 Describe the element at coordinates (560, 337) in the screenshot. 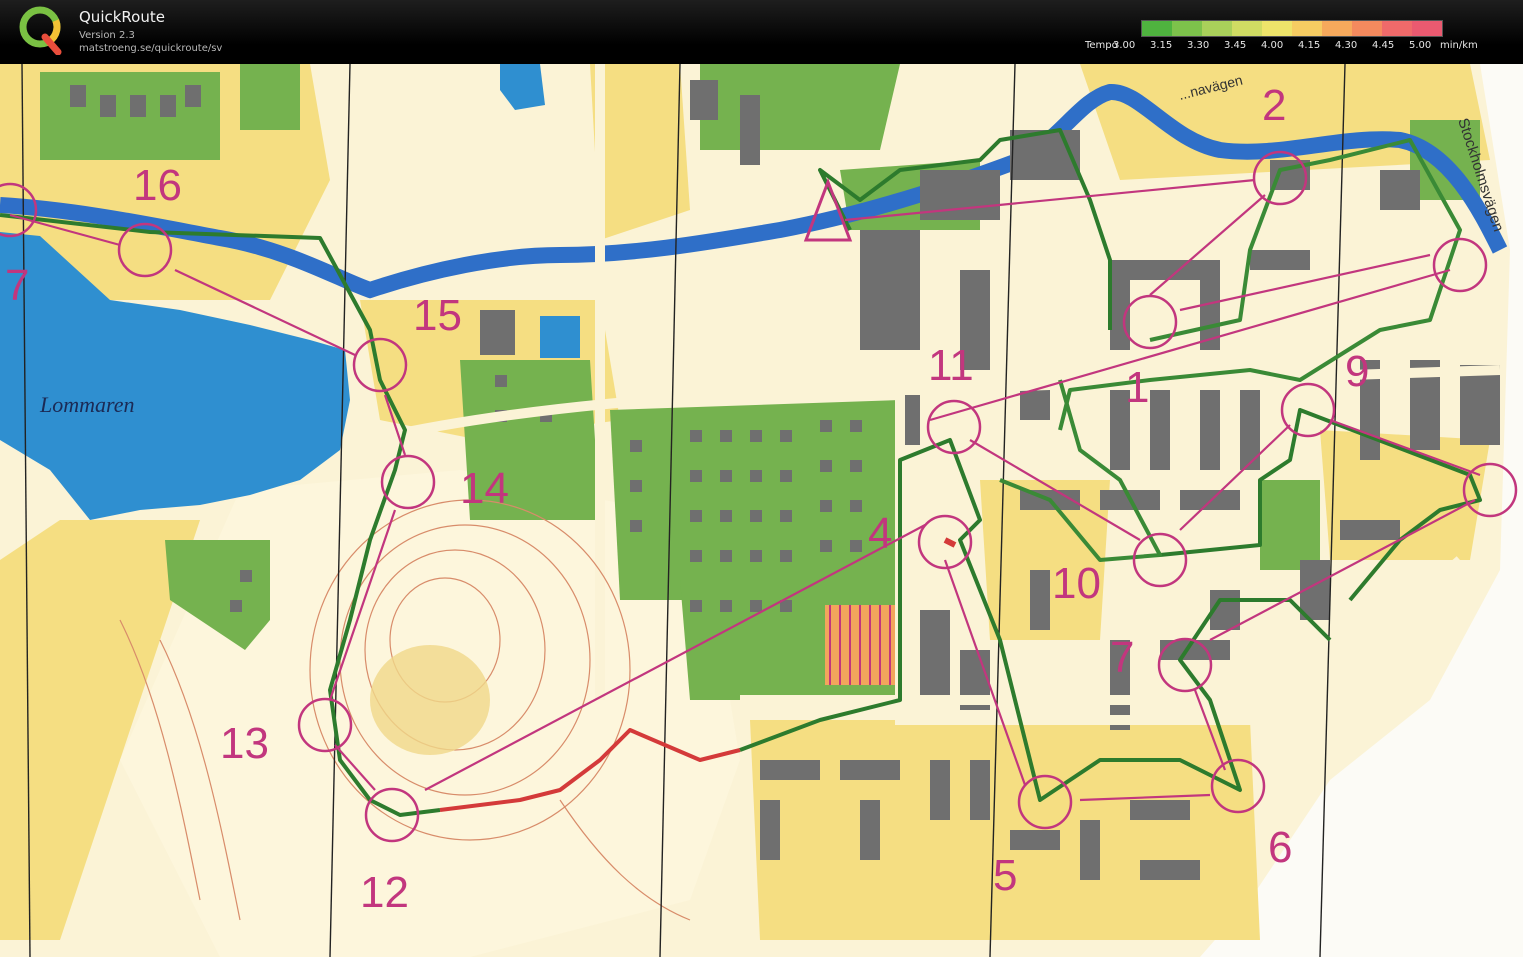

I see `pond` at that location.